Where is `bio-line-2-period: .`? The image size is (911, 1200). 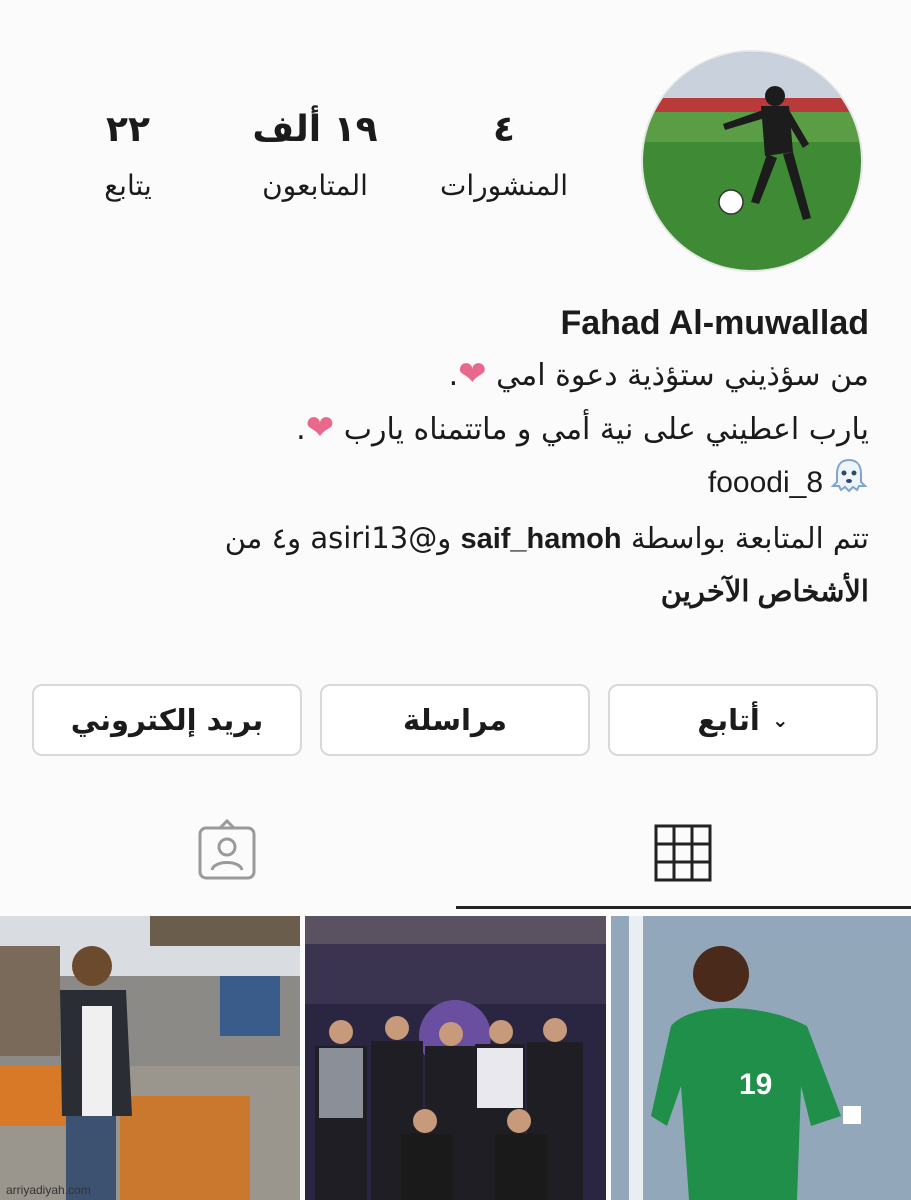 bio-line-2-period: . is located at coordinates (301, 429).